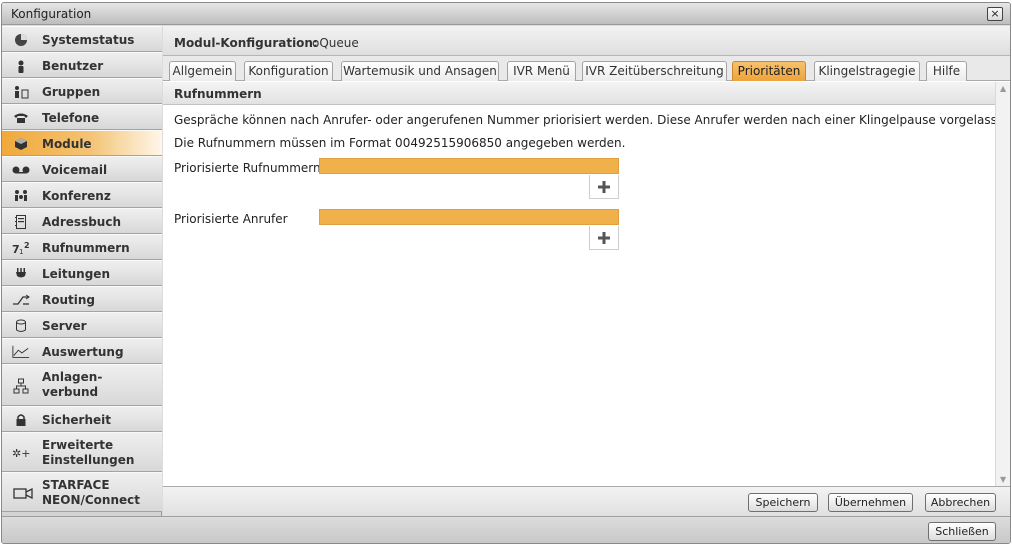  I want to click on sidebar-item-label: STARFACE, so click(76, 485).